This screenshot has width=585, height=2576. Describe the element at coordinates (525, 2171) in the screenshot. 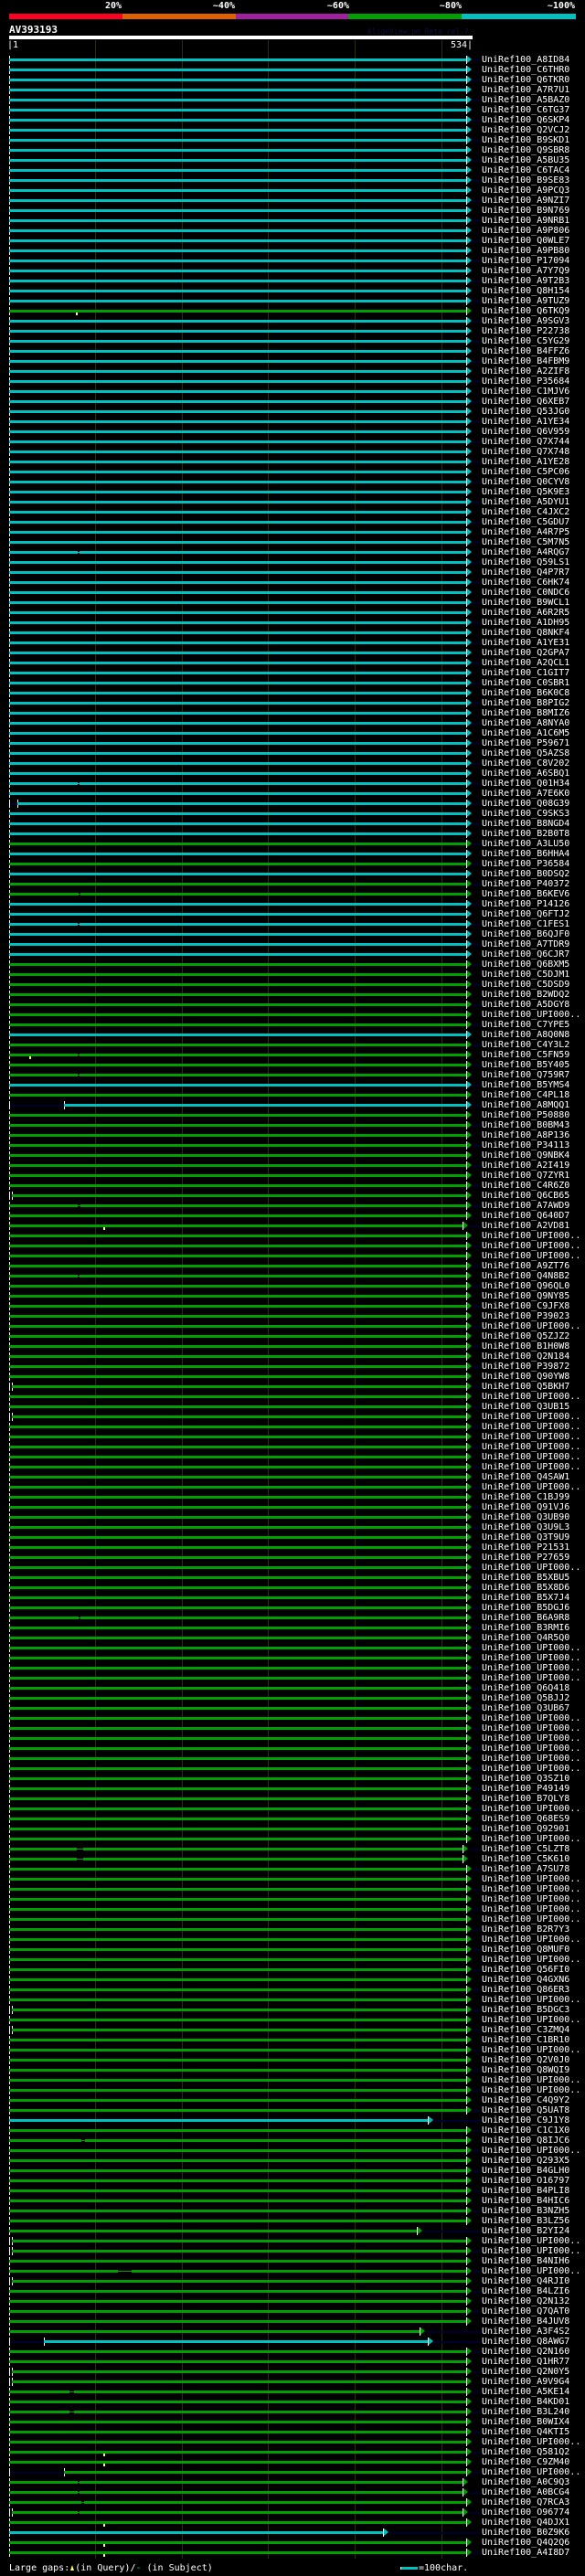

I see `subject-id-label: UniRef100_B4GLH0` at that location.